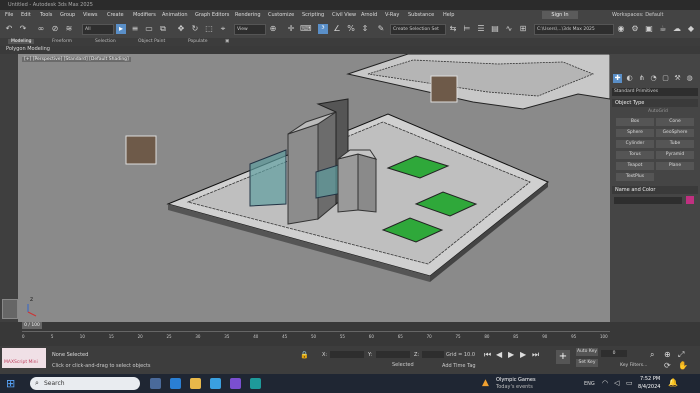 The width and height of the screenshot is (700, 393). I want to click on menu-substance: Substance, so click(421, 15).